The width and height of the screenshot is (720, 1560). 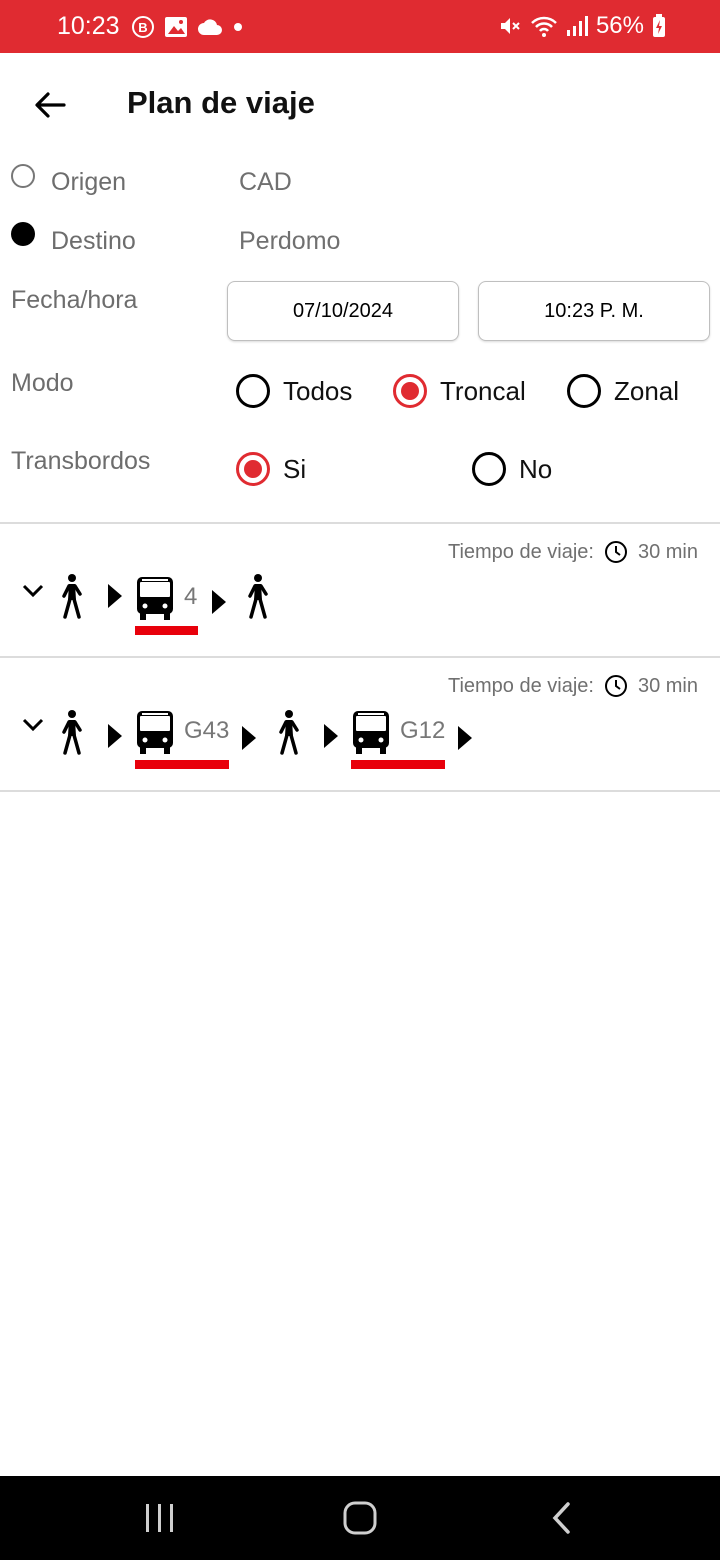 What do you see at coordinates (74, 300) in the screenshot?
I see `datetime-label: Fecha/hora` at bounding box center [74, 300].